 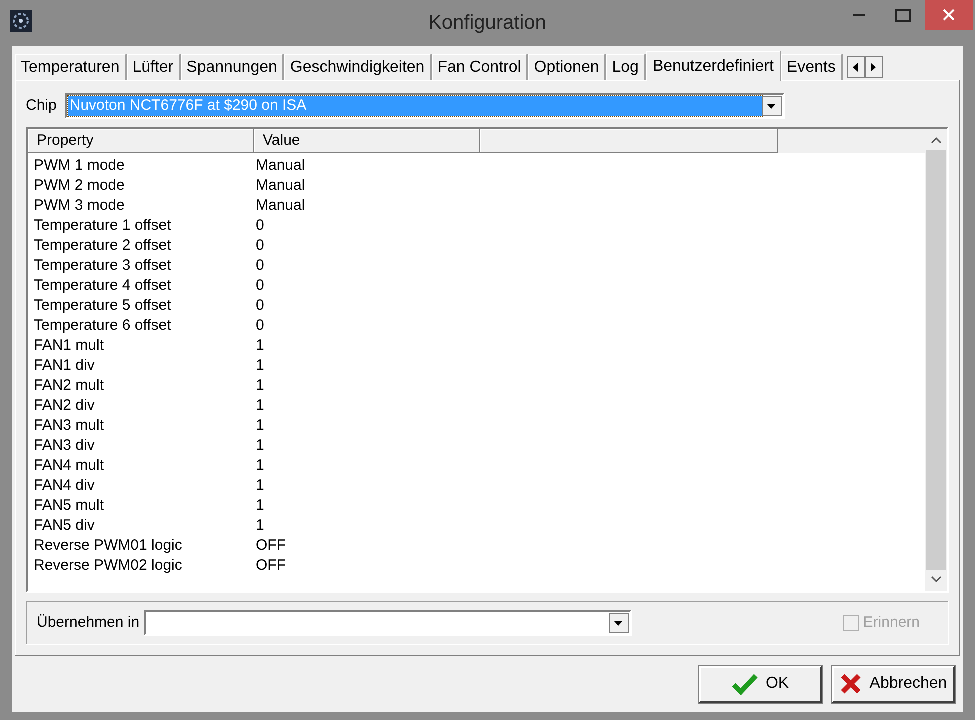 I want to click on property-cell-text: FAN1 mult, so click(x=69, y=346).